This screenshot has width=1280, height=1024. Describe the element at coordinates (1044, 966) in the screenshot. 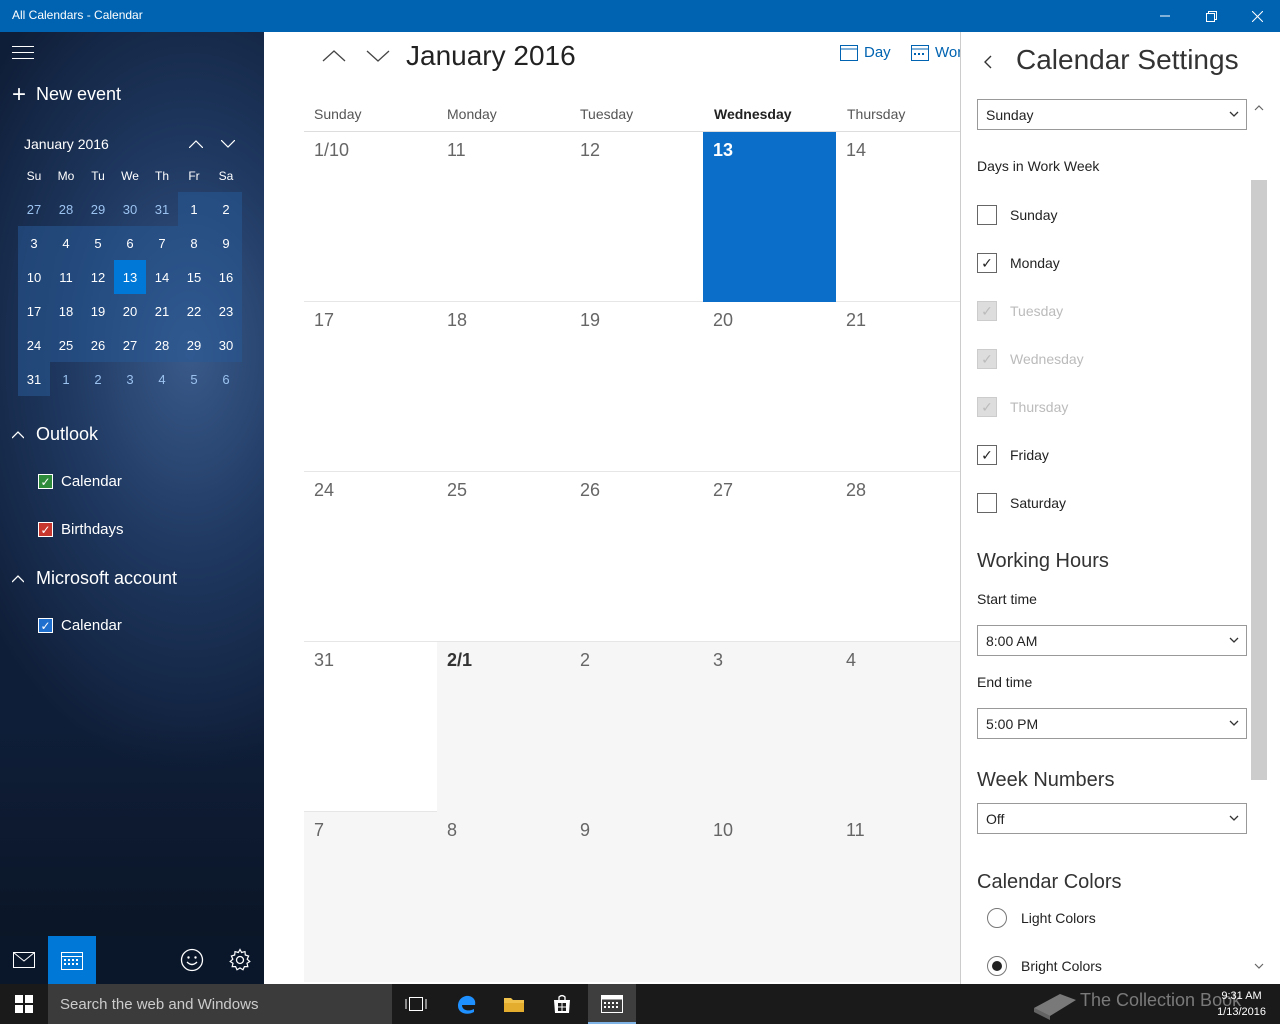

I see `bright-colors-radio: Bright Colors` at that location.